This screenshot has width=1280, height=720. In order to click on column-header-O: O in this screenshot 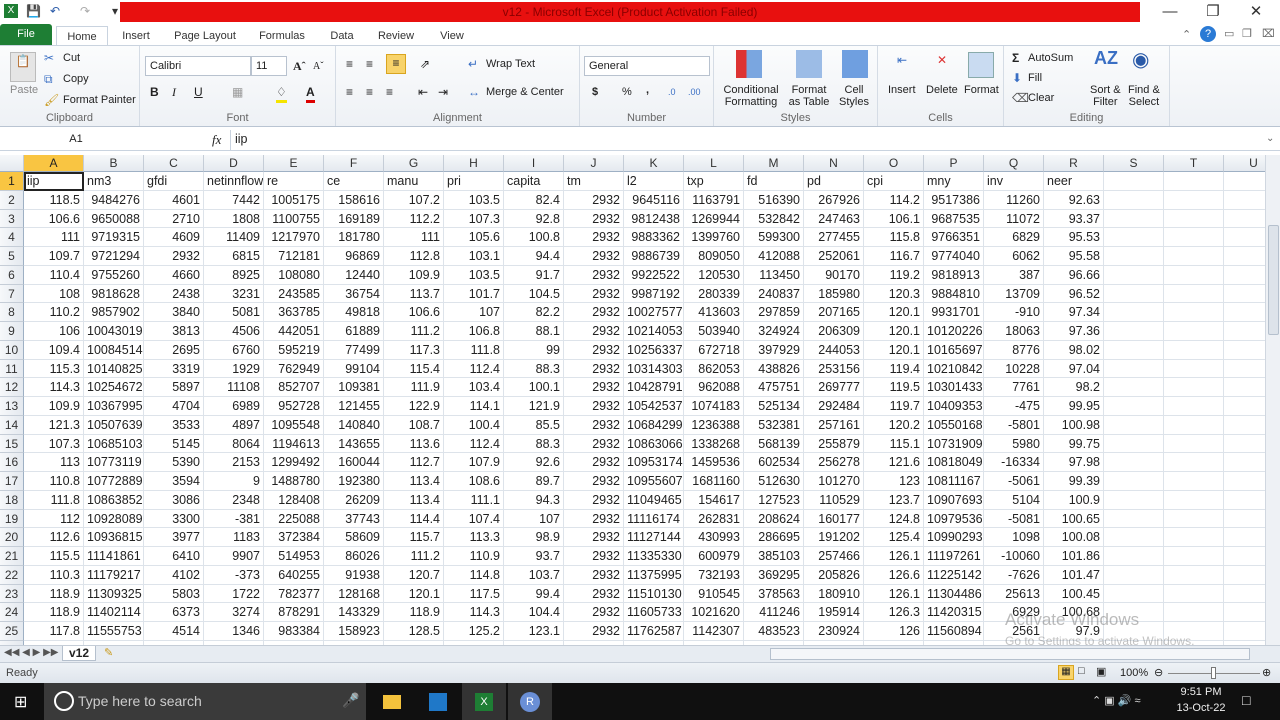, I will do `click(894, 163)`.